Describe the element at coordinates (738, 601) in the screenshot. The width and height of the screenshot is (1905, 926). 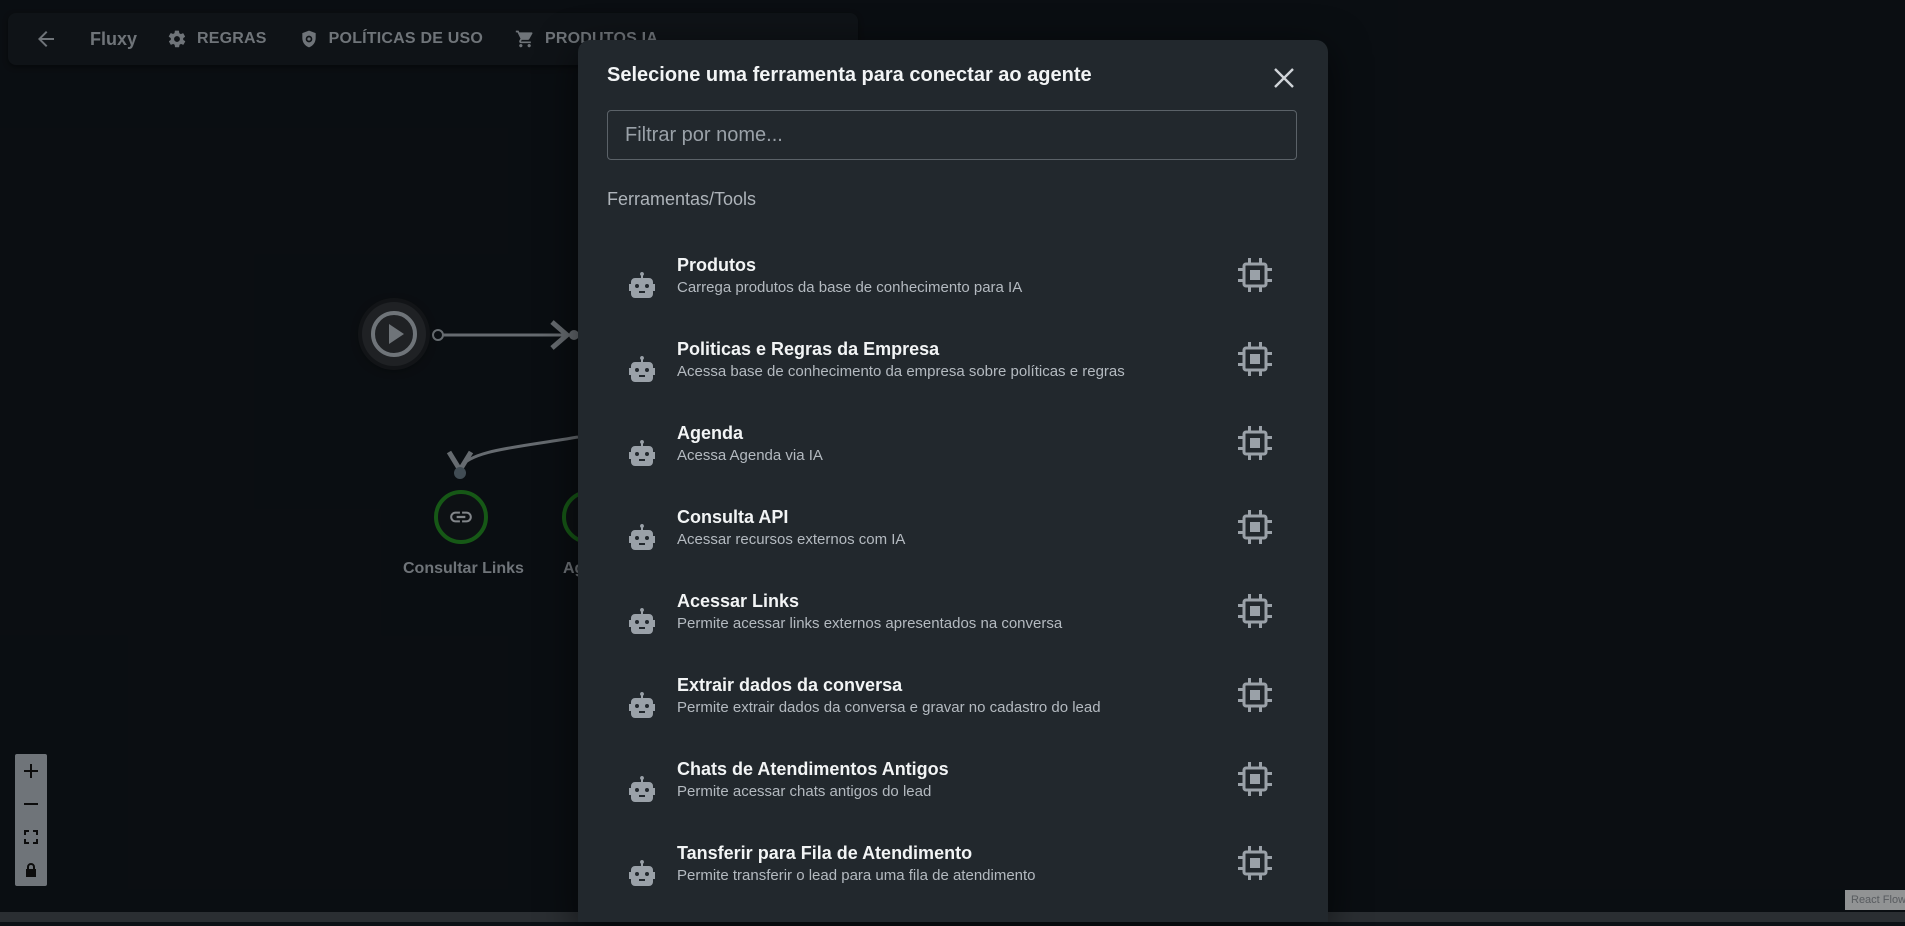
I see `tool-title: Acessar Links` at that location.